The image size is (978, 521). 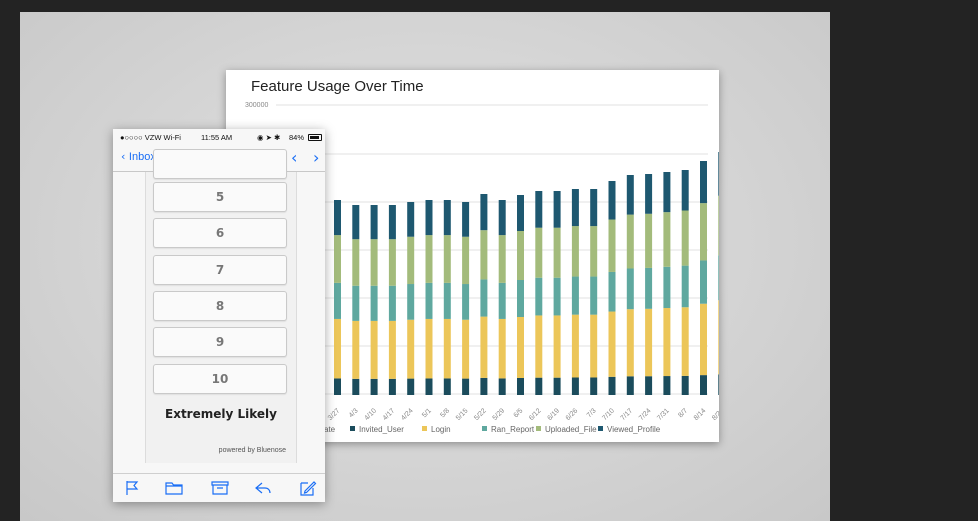 What do you see at coordinates (594, 295) in the screenshot?
I see `bar-7/3-ran_report` at bounding box center [594, 295].